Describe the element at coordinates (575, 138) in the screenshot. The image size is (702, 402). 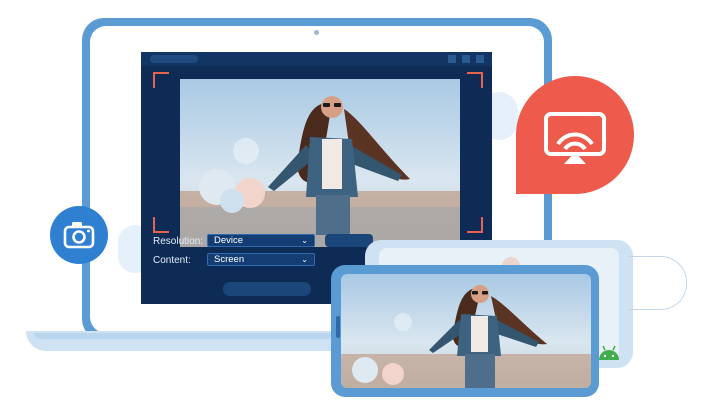
I see `screen-cast-icon` at that location.